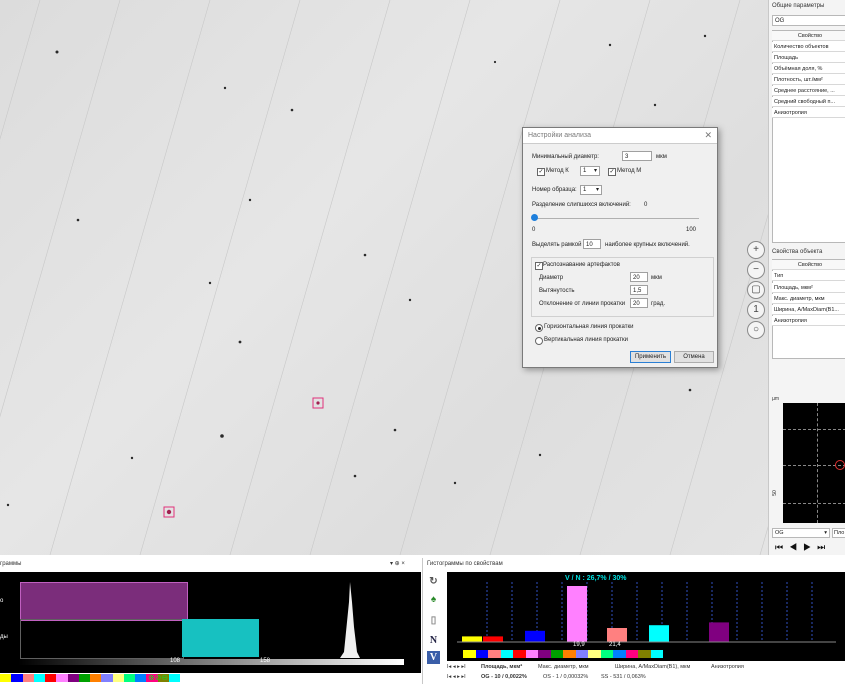 The width and height of the screenshot is (845, 684). Describe the element at coordinates (565, 677) in the screenshot. I see `tab-os: OS - 1 / 0,00032%` at that location.